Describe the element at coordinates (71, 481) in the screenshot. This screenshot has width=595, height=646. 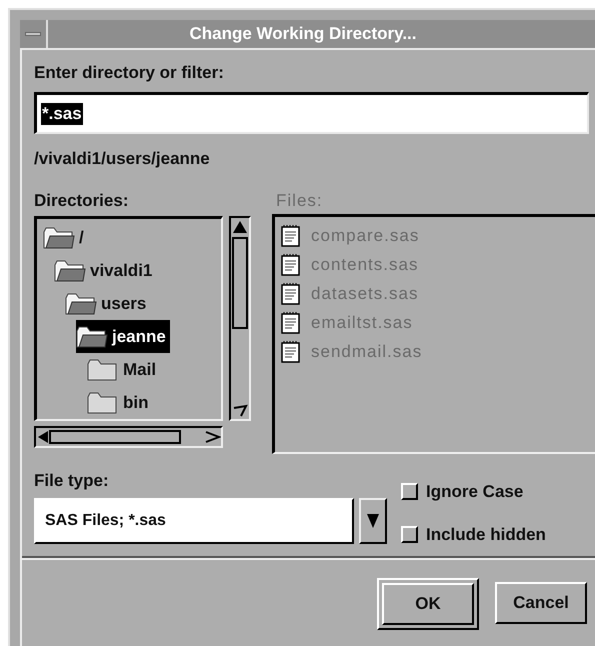
I see `file-type-label: File type:` at that location.